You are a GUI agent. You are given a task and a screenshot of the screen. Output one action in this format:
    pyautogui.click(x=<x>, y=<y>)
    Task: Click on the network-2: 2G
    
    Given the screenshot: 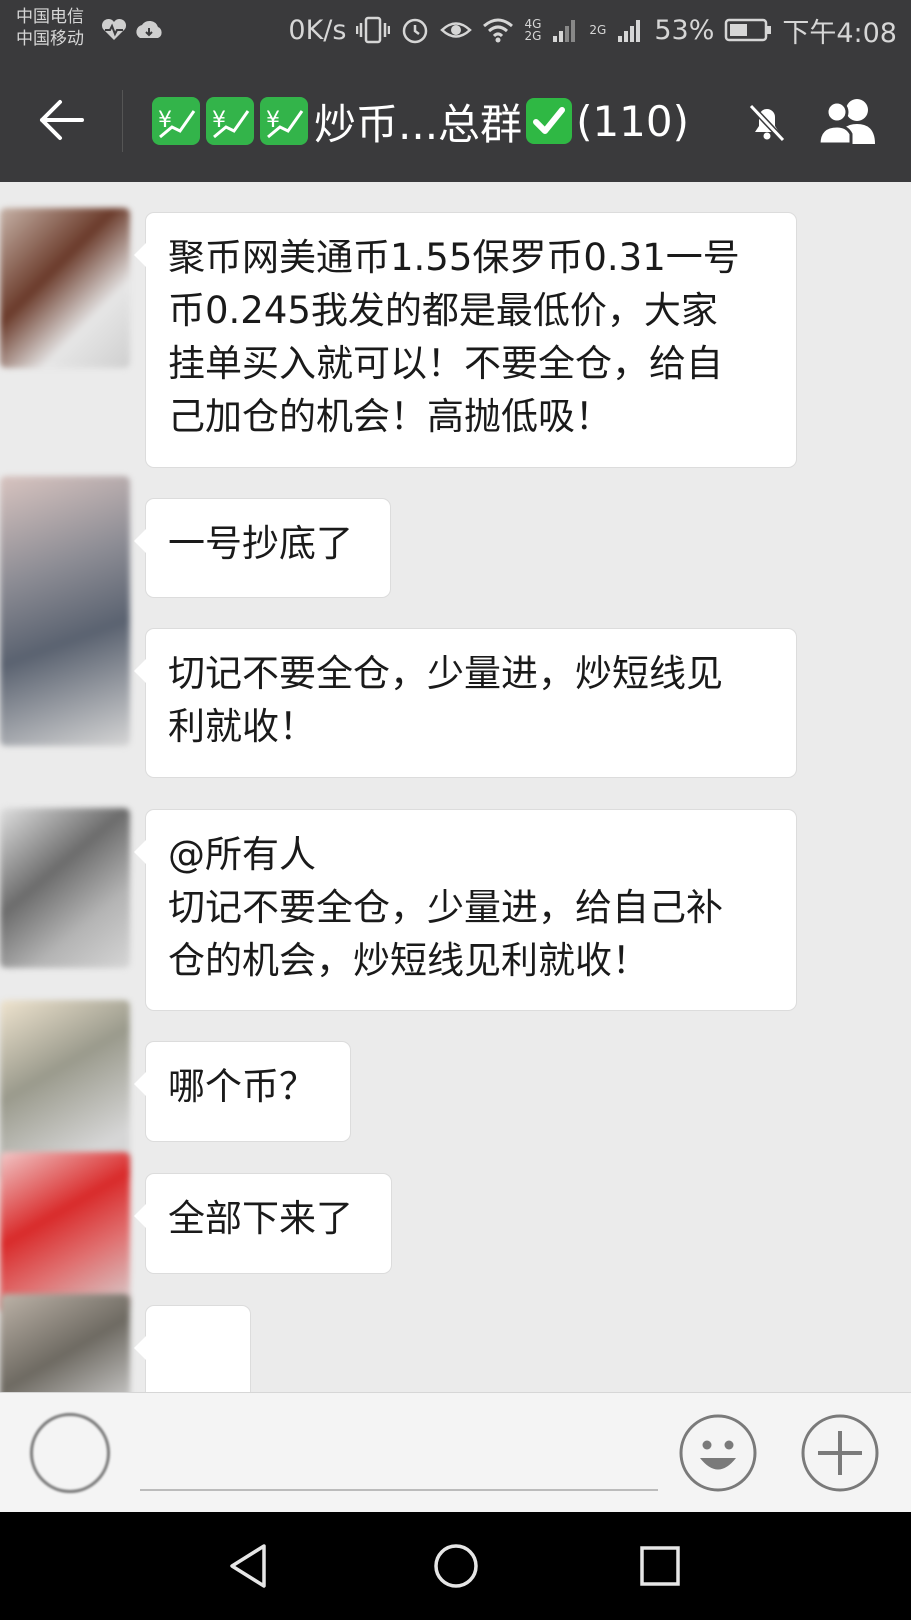 What is the action you would take?
    pyautogui.click(x=533, y=36)
    